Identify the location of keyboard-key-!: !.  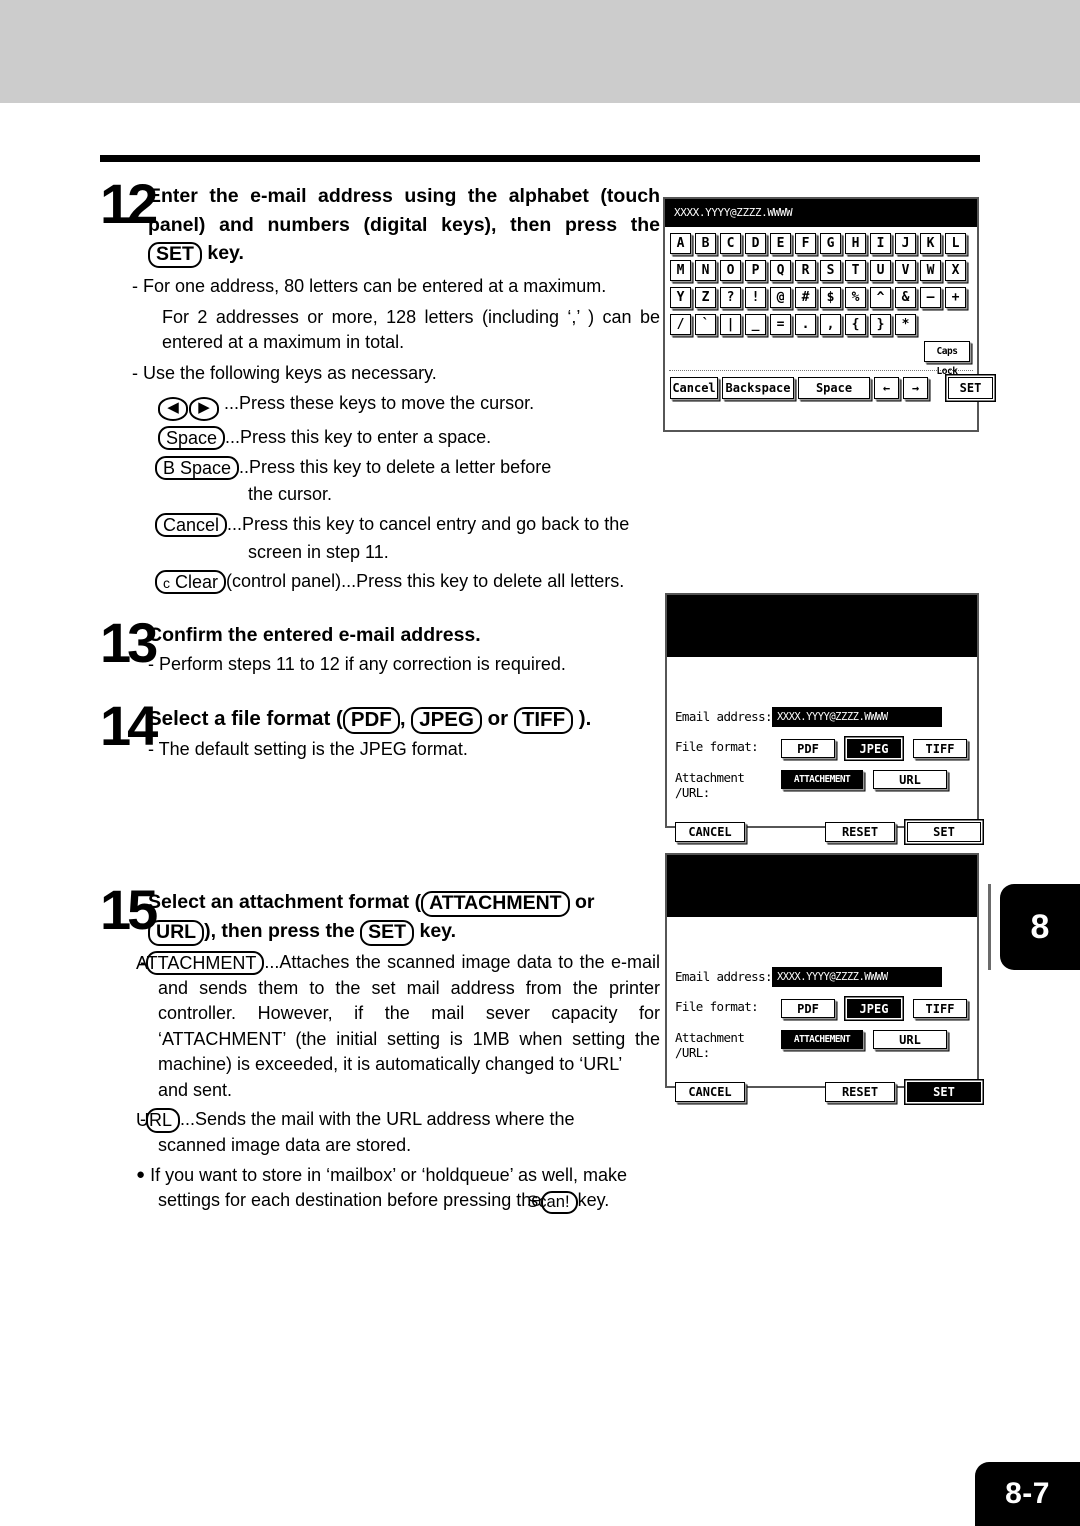
(755, 297).